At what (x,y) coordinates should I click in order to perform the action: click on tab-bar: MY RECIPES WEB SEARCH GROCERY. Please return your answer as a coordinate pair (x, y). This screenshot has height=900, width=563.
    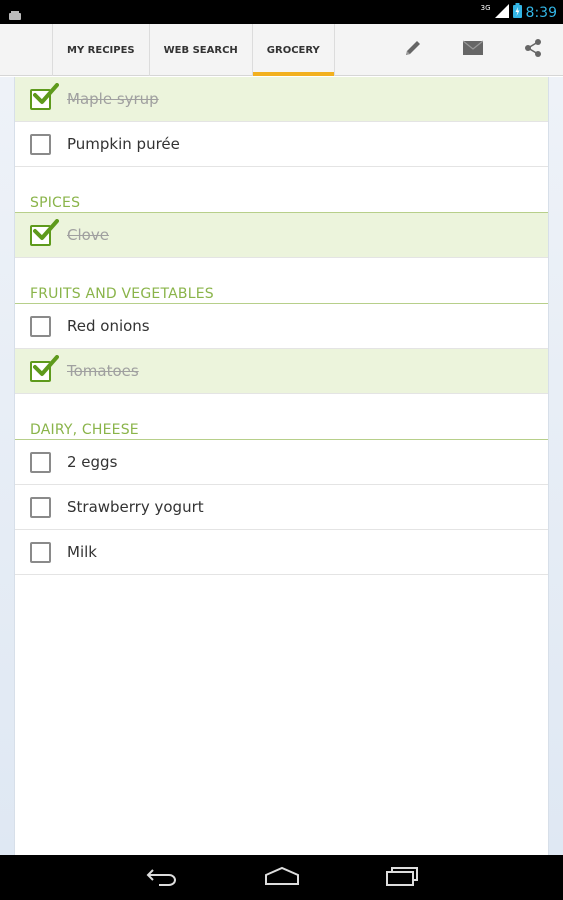
    Looking at the image, I should click on (193, 50).